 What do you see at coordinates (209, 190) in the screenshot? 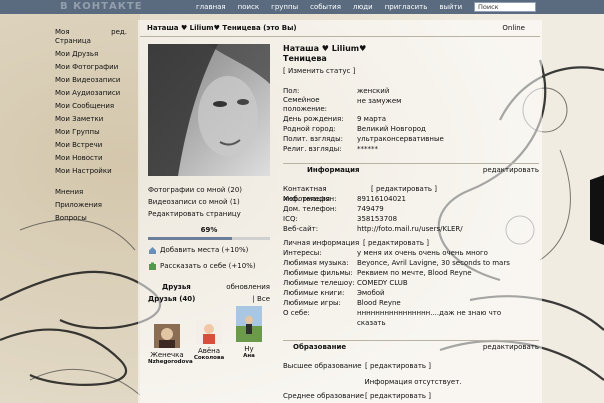
I see `photos-with-me-link: Фотографии со мной (20)` at bounding box center [209, 190].